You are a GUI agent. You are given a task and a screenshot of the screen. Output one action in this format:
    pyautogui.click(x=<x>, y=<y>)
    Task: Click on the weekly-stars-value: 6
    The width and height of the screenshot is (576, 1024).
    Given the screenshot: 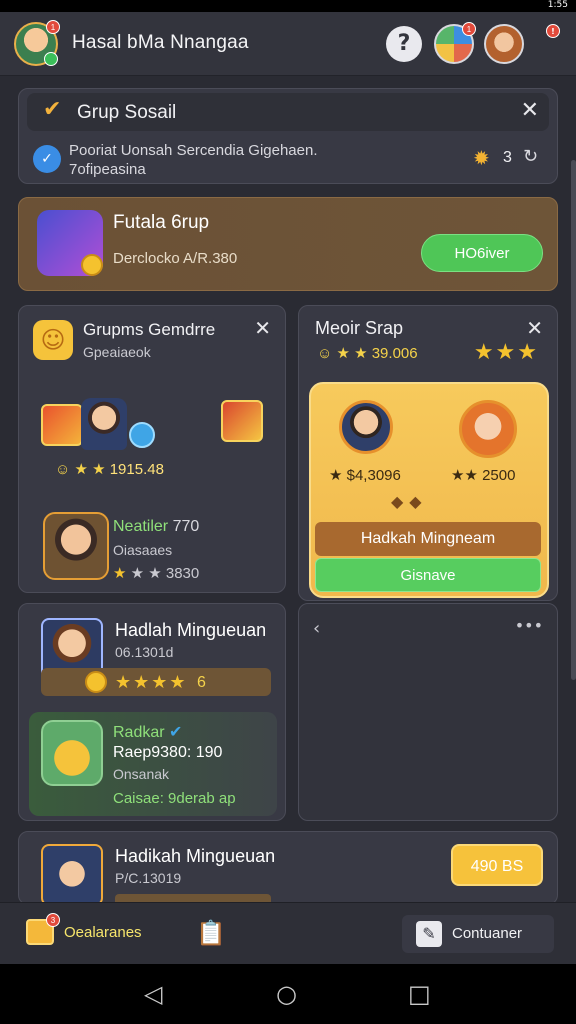 What is the action you would take?
    pyautogui.click(x=201, y=682)
    